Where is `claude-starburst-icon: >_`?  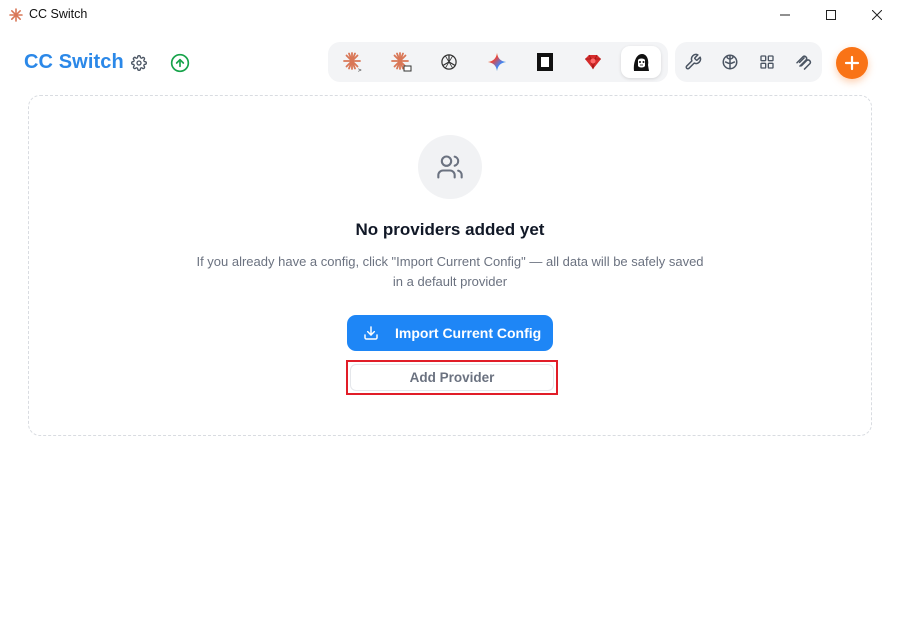
claude-starburst-icon: >_ is located at coordinates (353, 62).